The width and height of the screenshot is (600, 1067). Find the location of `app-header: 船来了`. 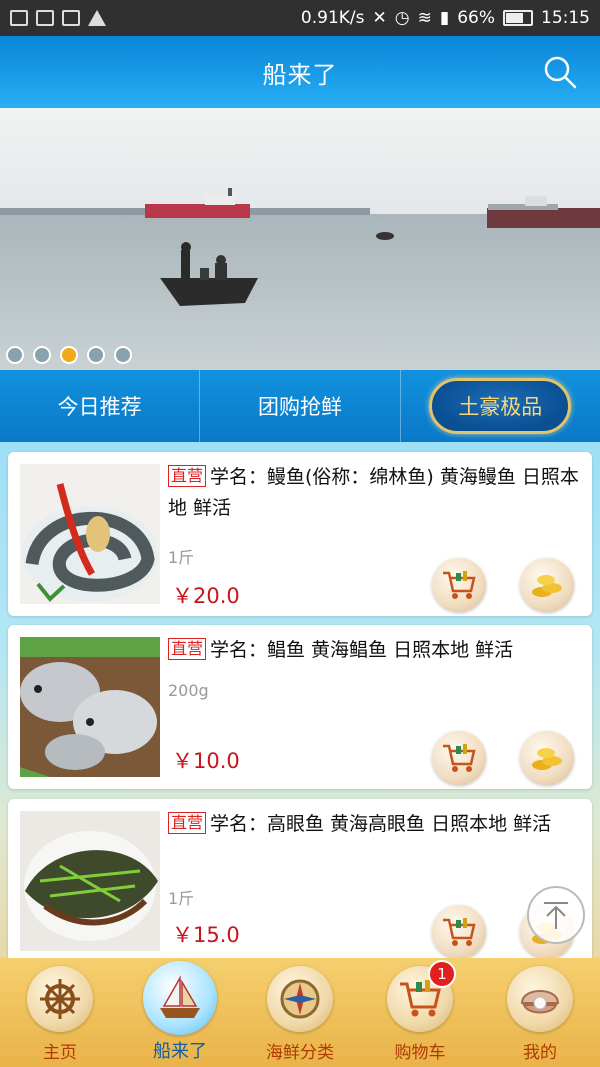

app-header: 船来了 is located at coordinates (300, 72).